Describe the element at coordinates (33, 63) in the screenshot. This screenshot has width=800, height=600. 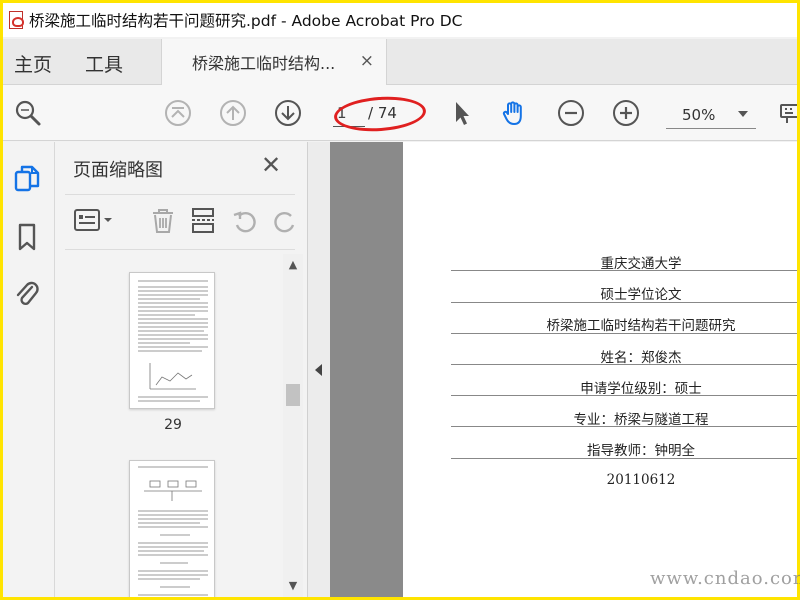
I see `tab-home: 主页` at that location.